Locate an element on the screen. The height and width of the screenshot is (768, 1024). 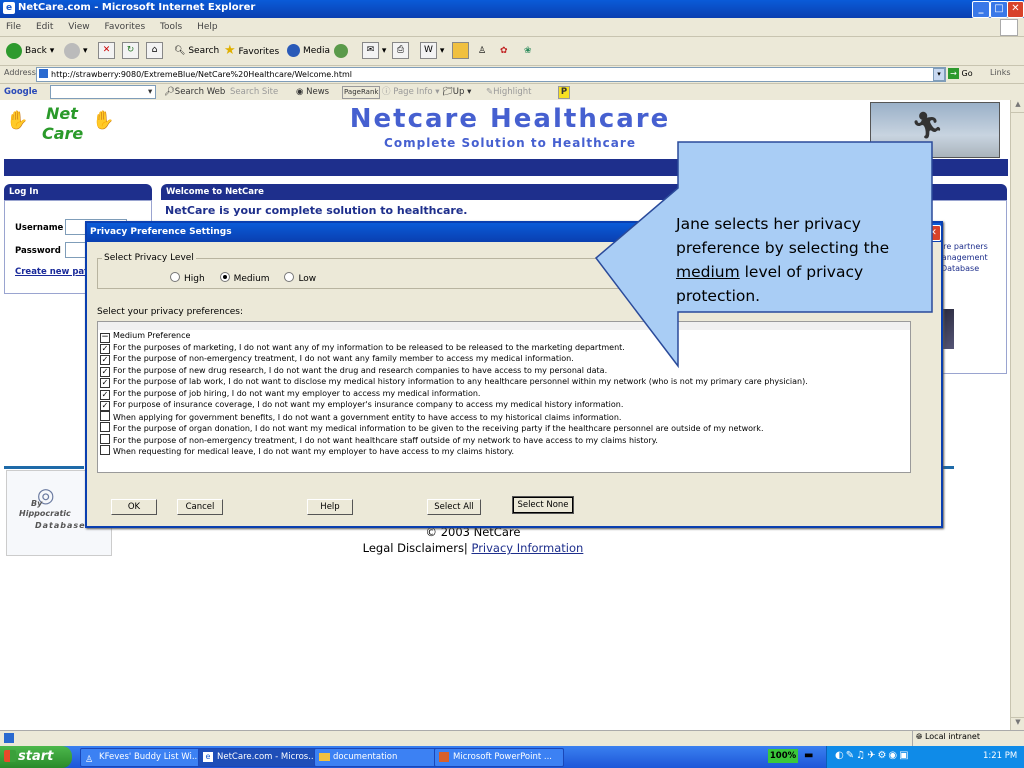
page-info-button: ⓘ Page Info ▾ is located at coordinates (411, 92).